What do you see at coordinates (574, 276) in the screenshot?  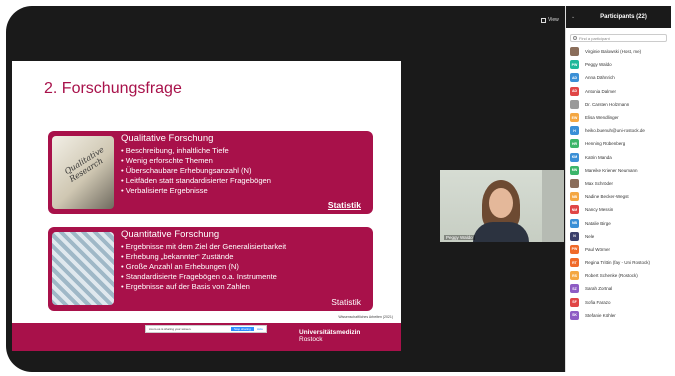 I see `avatar: RS` at bounding box center [574, 276].